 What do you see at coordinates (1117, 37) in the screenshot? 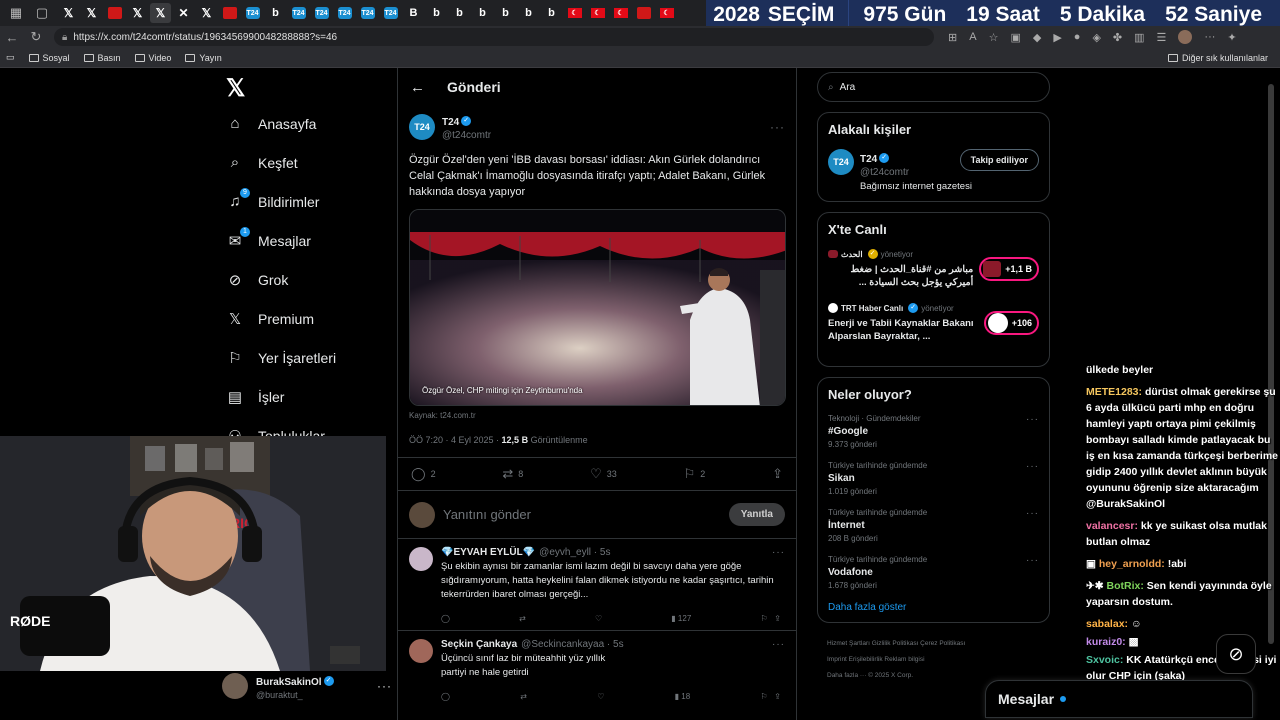
I see `extensions-puzzle-icon: ✤` at bounding box center [1117, 37].